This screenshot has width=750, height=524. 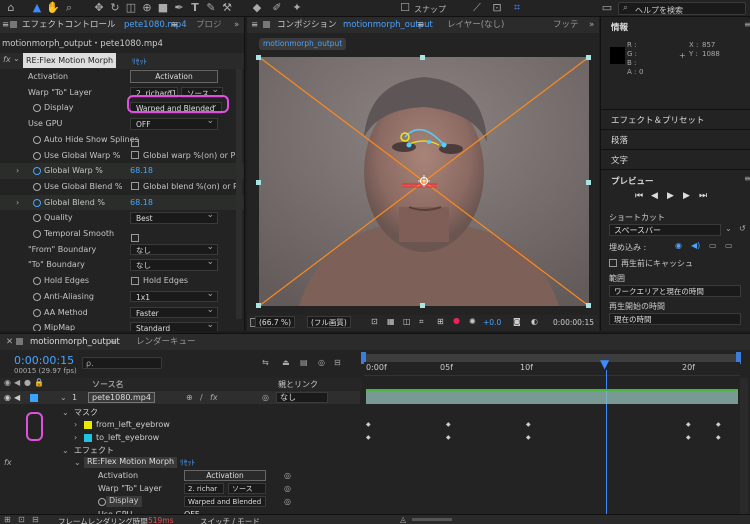 I want to click on mipmap-dropdown: Standard, so click(x=174, y=325).